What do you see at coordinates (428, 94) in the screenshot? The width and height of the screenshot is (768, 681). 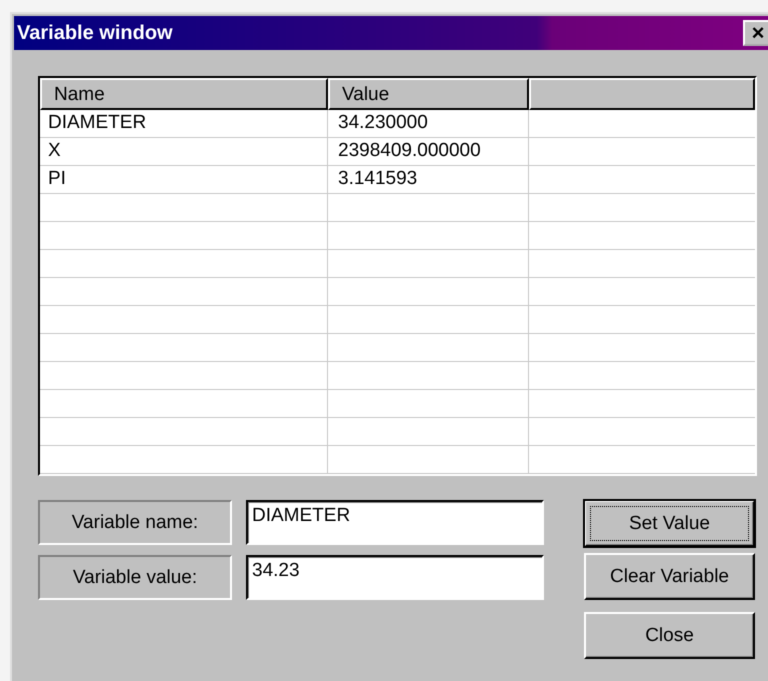 I see `column-header: Value` at bounding box center [428, 94].